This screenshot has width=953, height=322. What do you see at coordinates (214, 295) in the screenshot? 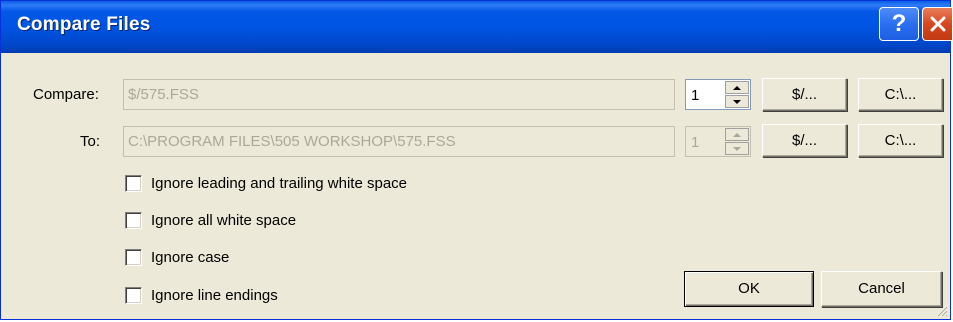
I see `option-label: Ignore line endings` at bounding box center [214, 295].